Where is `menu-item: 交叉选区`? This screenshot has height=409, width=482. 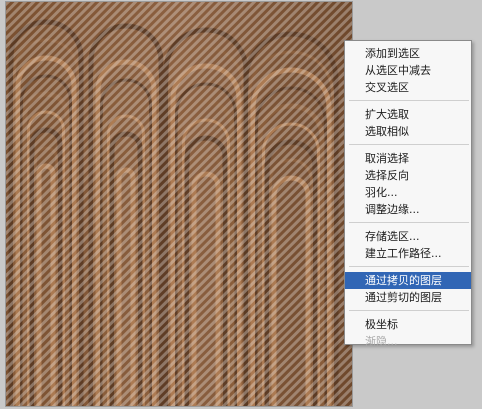
menu-item: 交叉选区 is located at coordinates (408, 87).